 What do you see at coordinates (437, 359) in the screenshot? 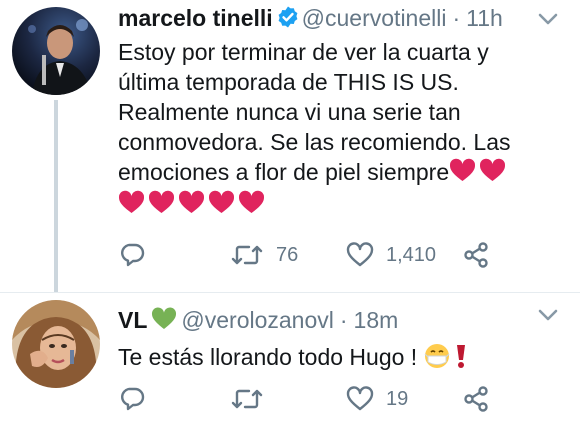
I see `face-with-mask-icon` at bounding box center [437, 359].